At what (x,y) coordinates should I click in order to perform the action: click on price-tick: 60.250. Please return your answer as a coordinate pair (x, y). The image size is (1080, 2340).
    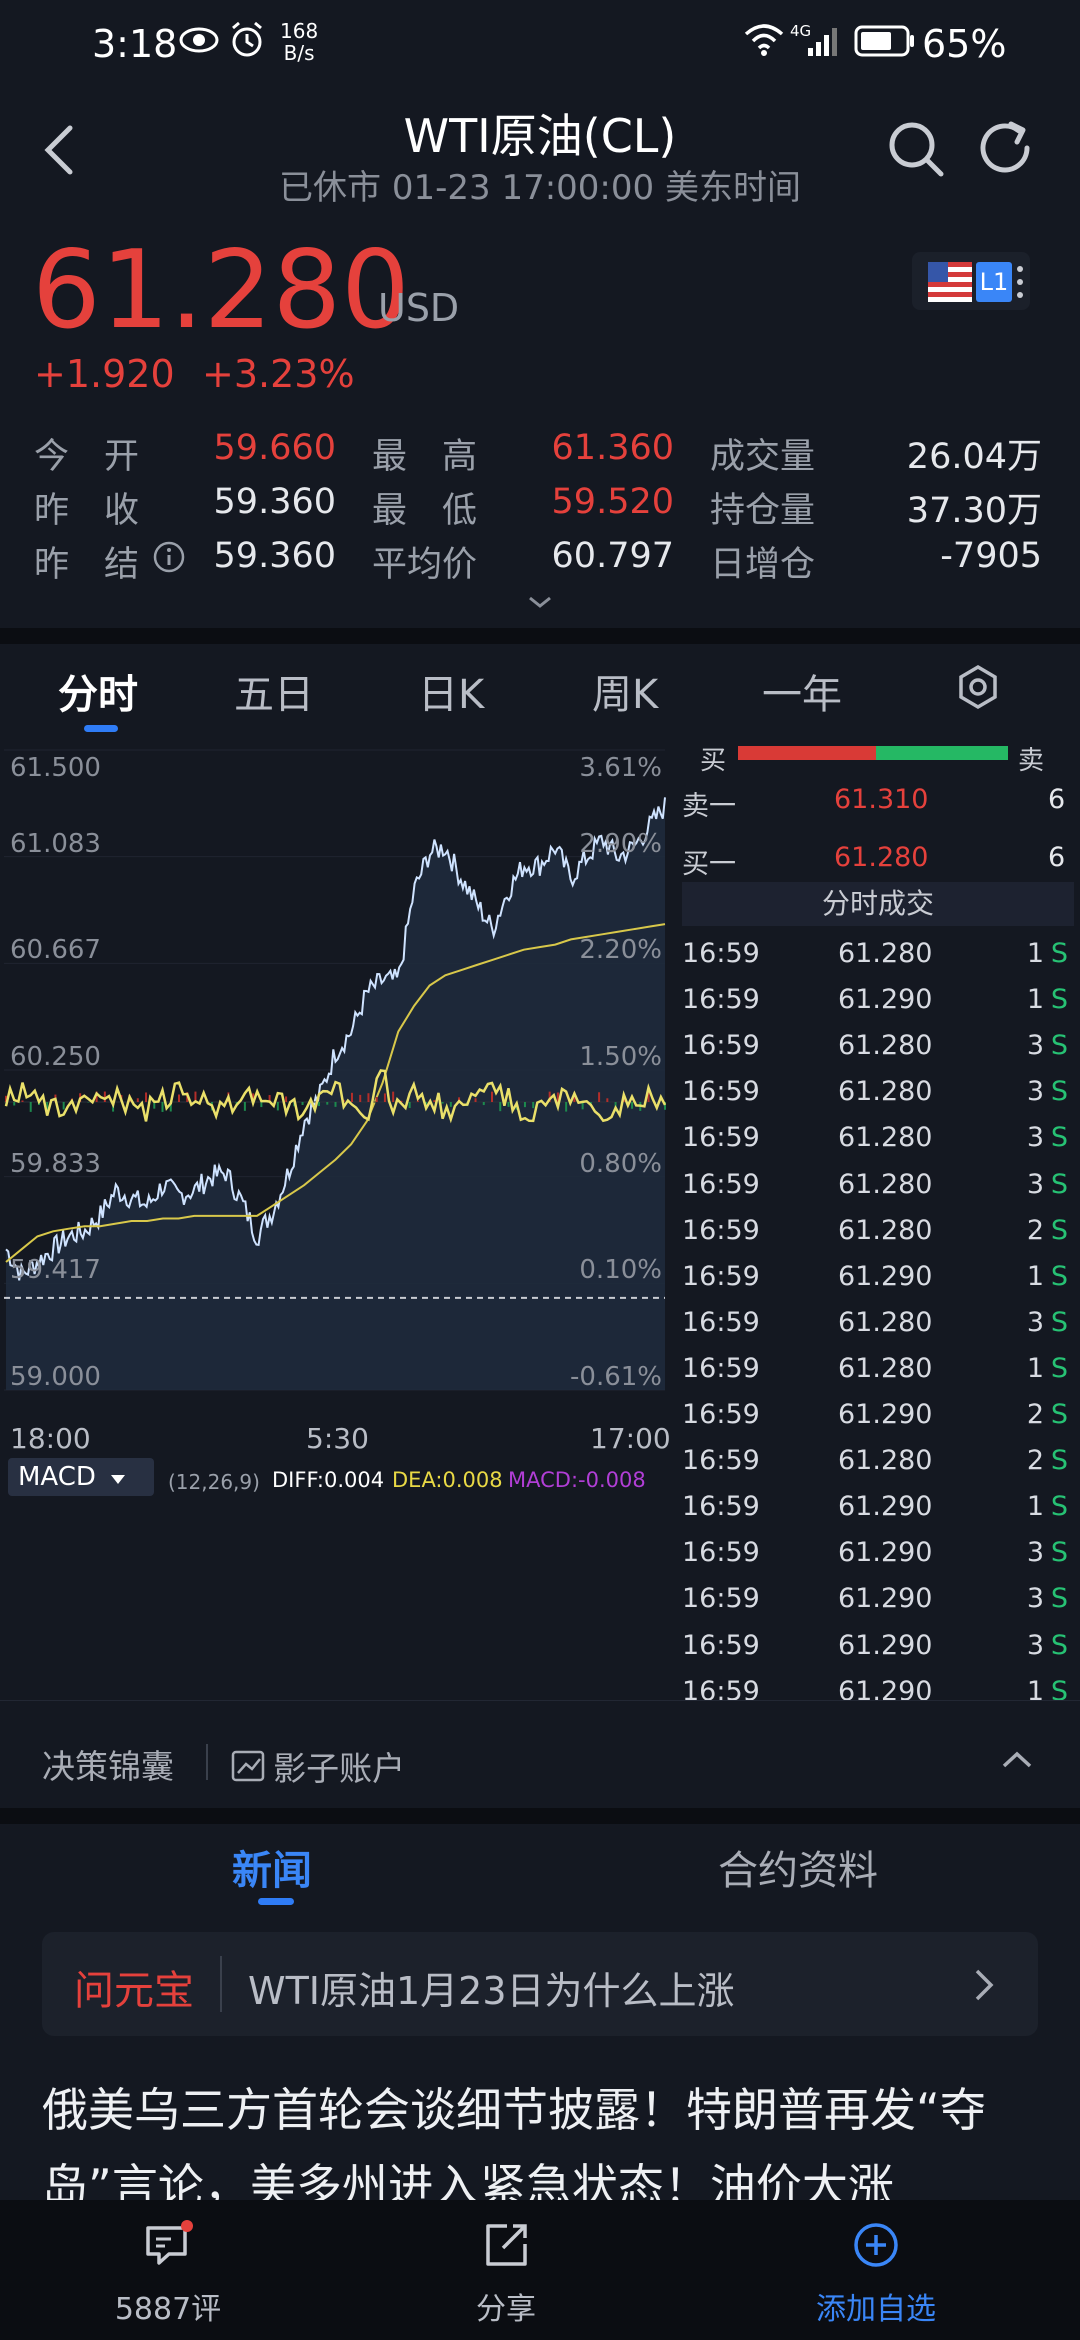
    Looking at the image, I should click on (55, 1057).